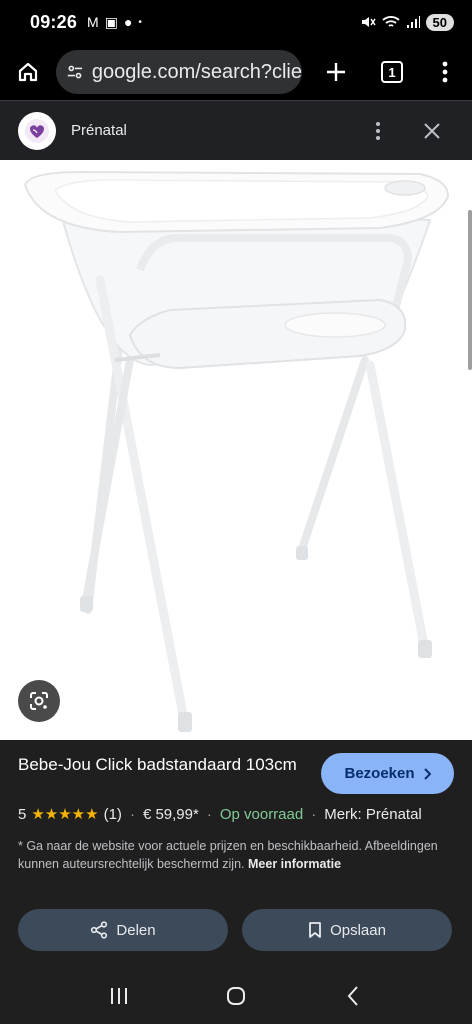 Image resolution: width=472 pixels, height=1024 pixels. I want to click on tab-switcher-button: 1, so click(392, 72).